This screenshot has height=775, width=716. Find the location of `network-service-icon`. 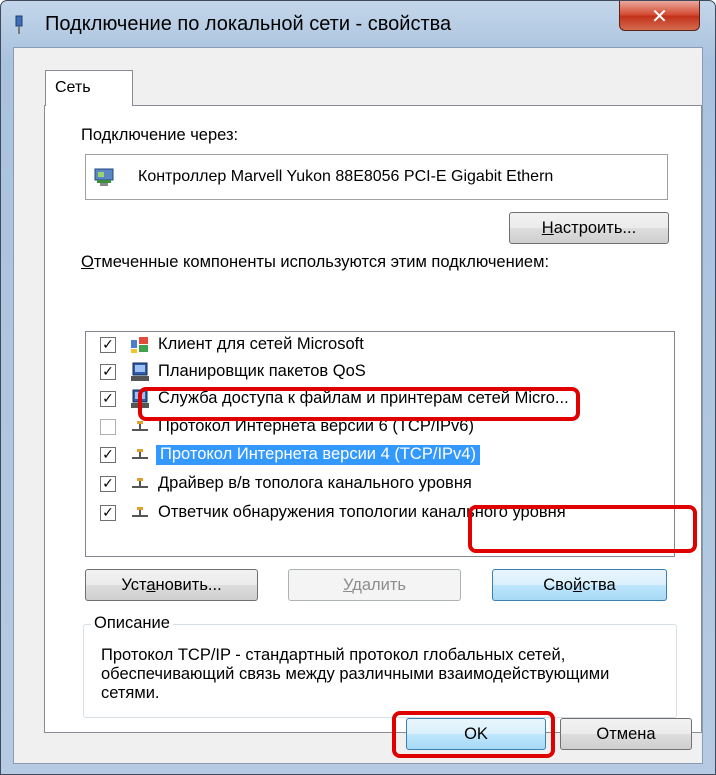

network-service-icon is located at coordinates (140, 371).